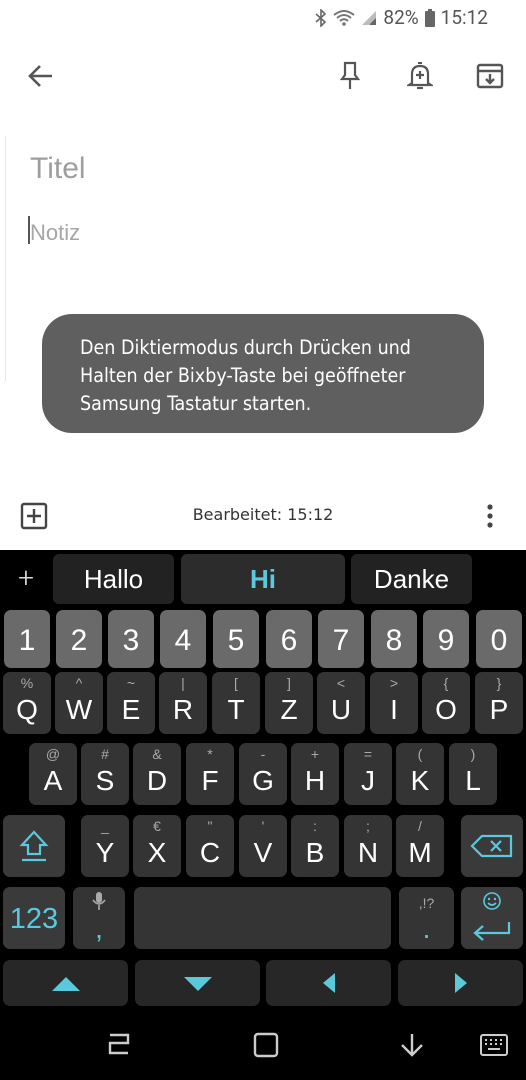  Describe the element at coordinates (499, 709) in the screenshot. I see `key-label: P` at that location.